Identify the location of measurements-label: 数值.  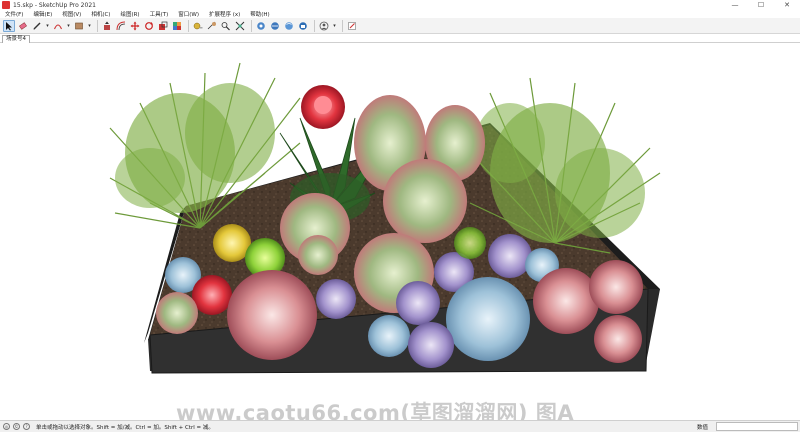
(703, 428).